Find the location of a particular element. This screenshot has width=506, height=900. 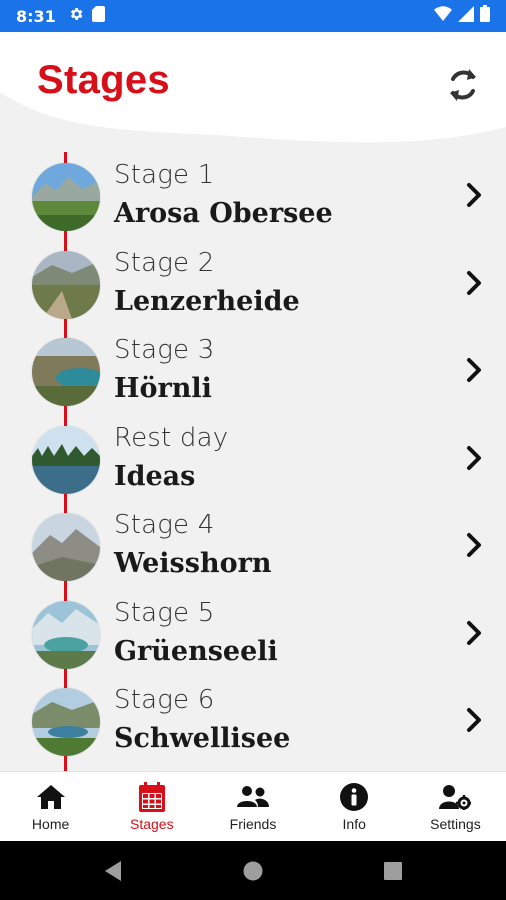

user-settings-icon is located at coordinates (455, 797).